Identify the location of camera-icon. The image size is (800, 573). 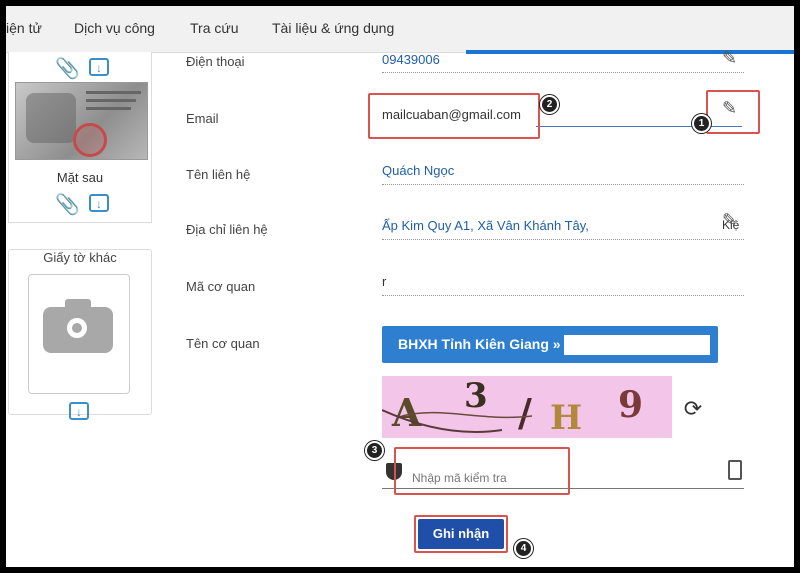
(77, 328).